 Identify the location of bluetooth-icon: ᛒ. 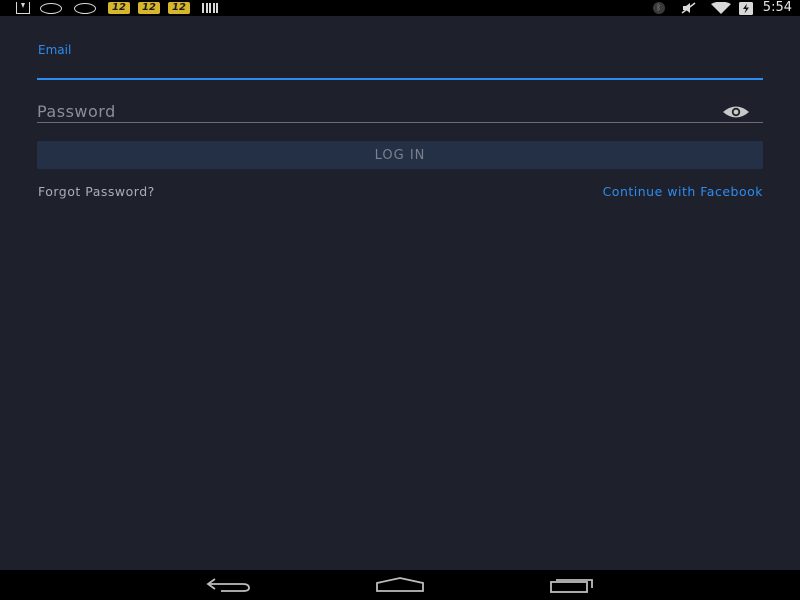
(658, 8).